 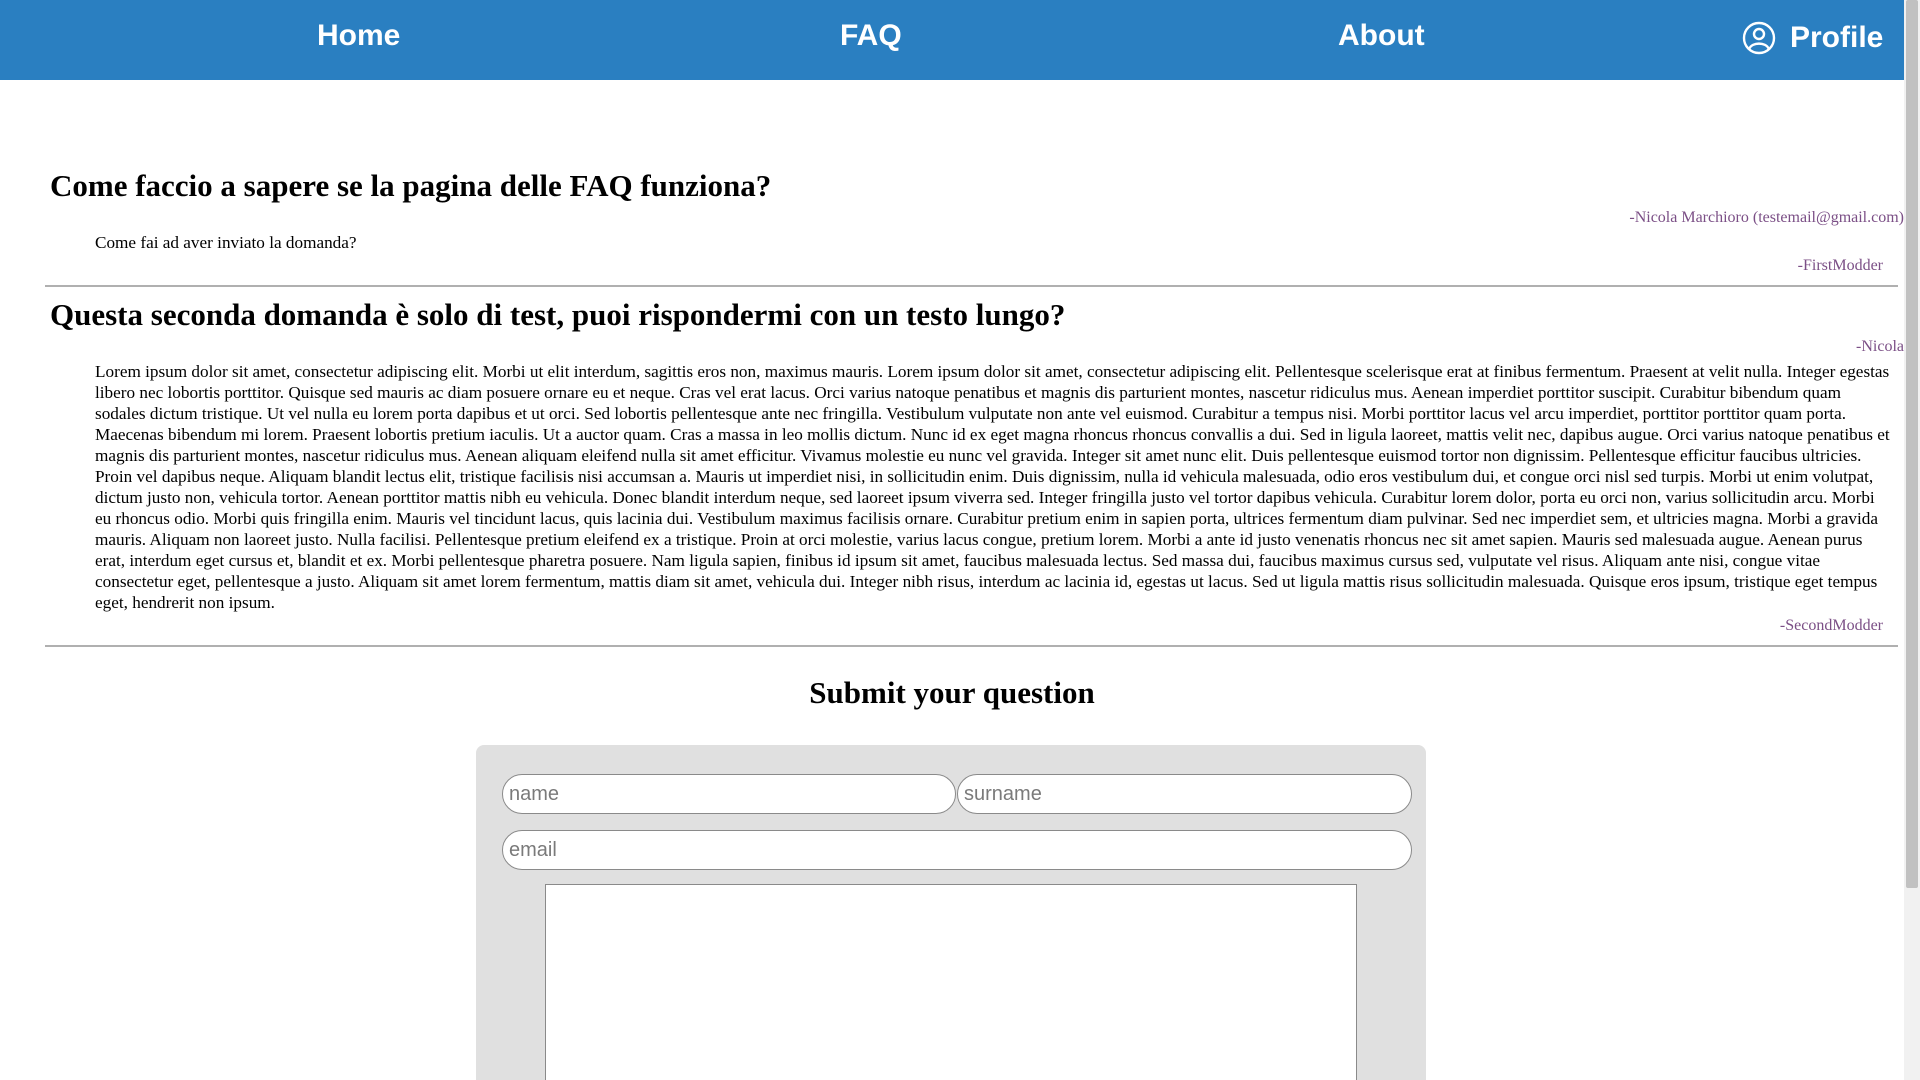 I want to click on email-input, so click(x=957, y=850).